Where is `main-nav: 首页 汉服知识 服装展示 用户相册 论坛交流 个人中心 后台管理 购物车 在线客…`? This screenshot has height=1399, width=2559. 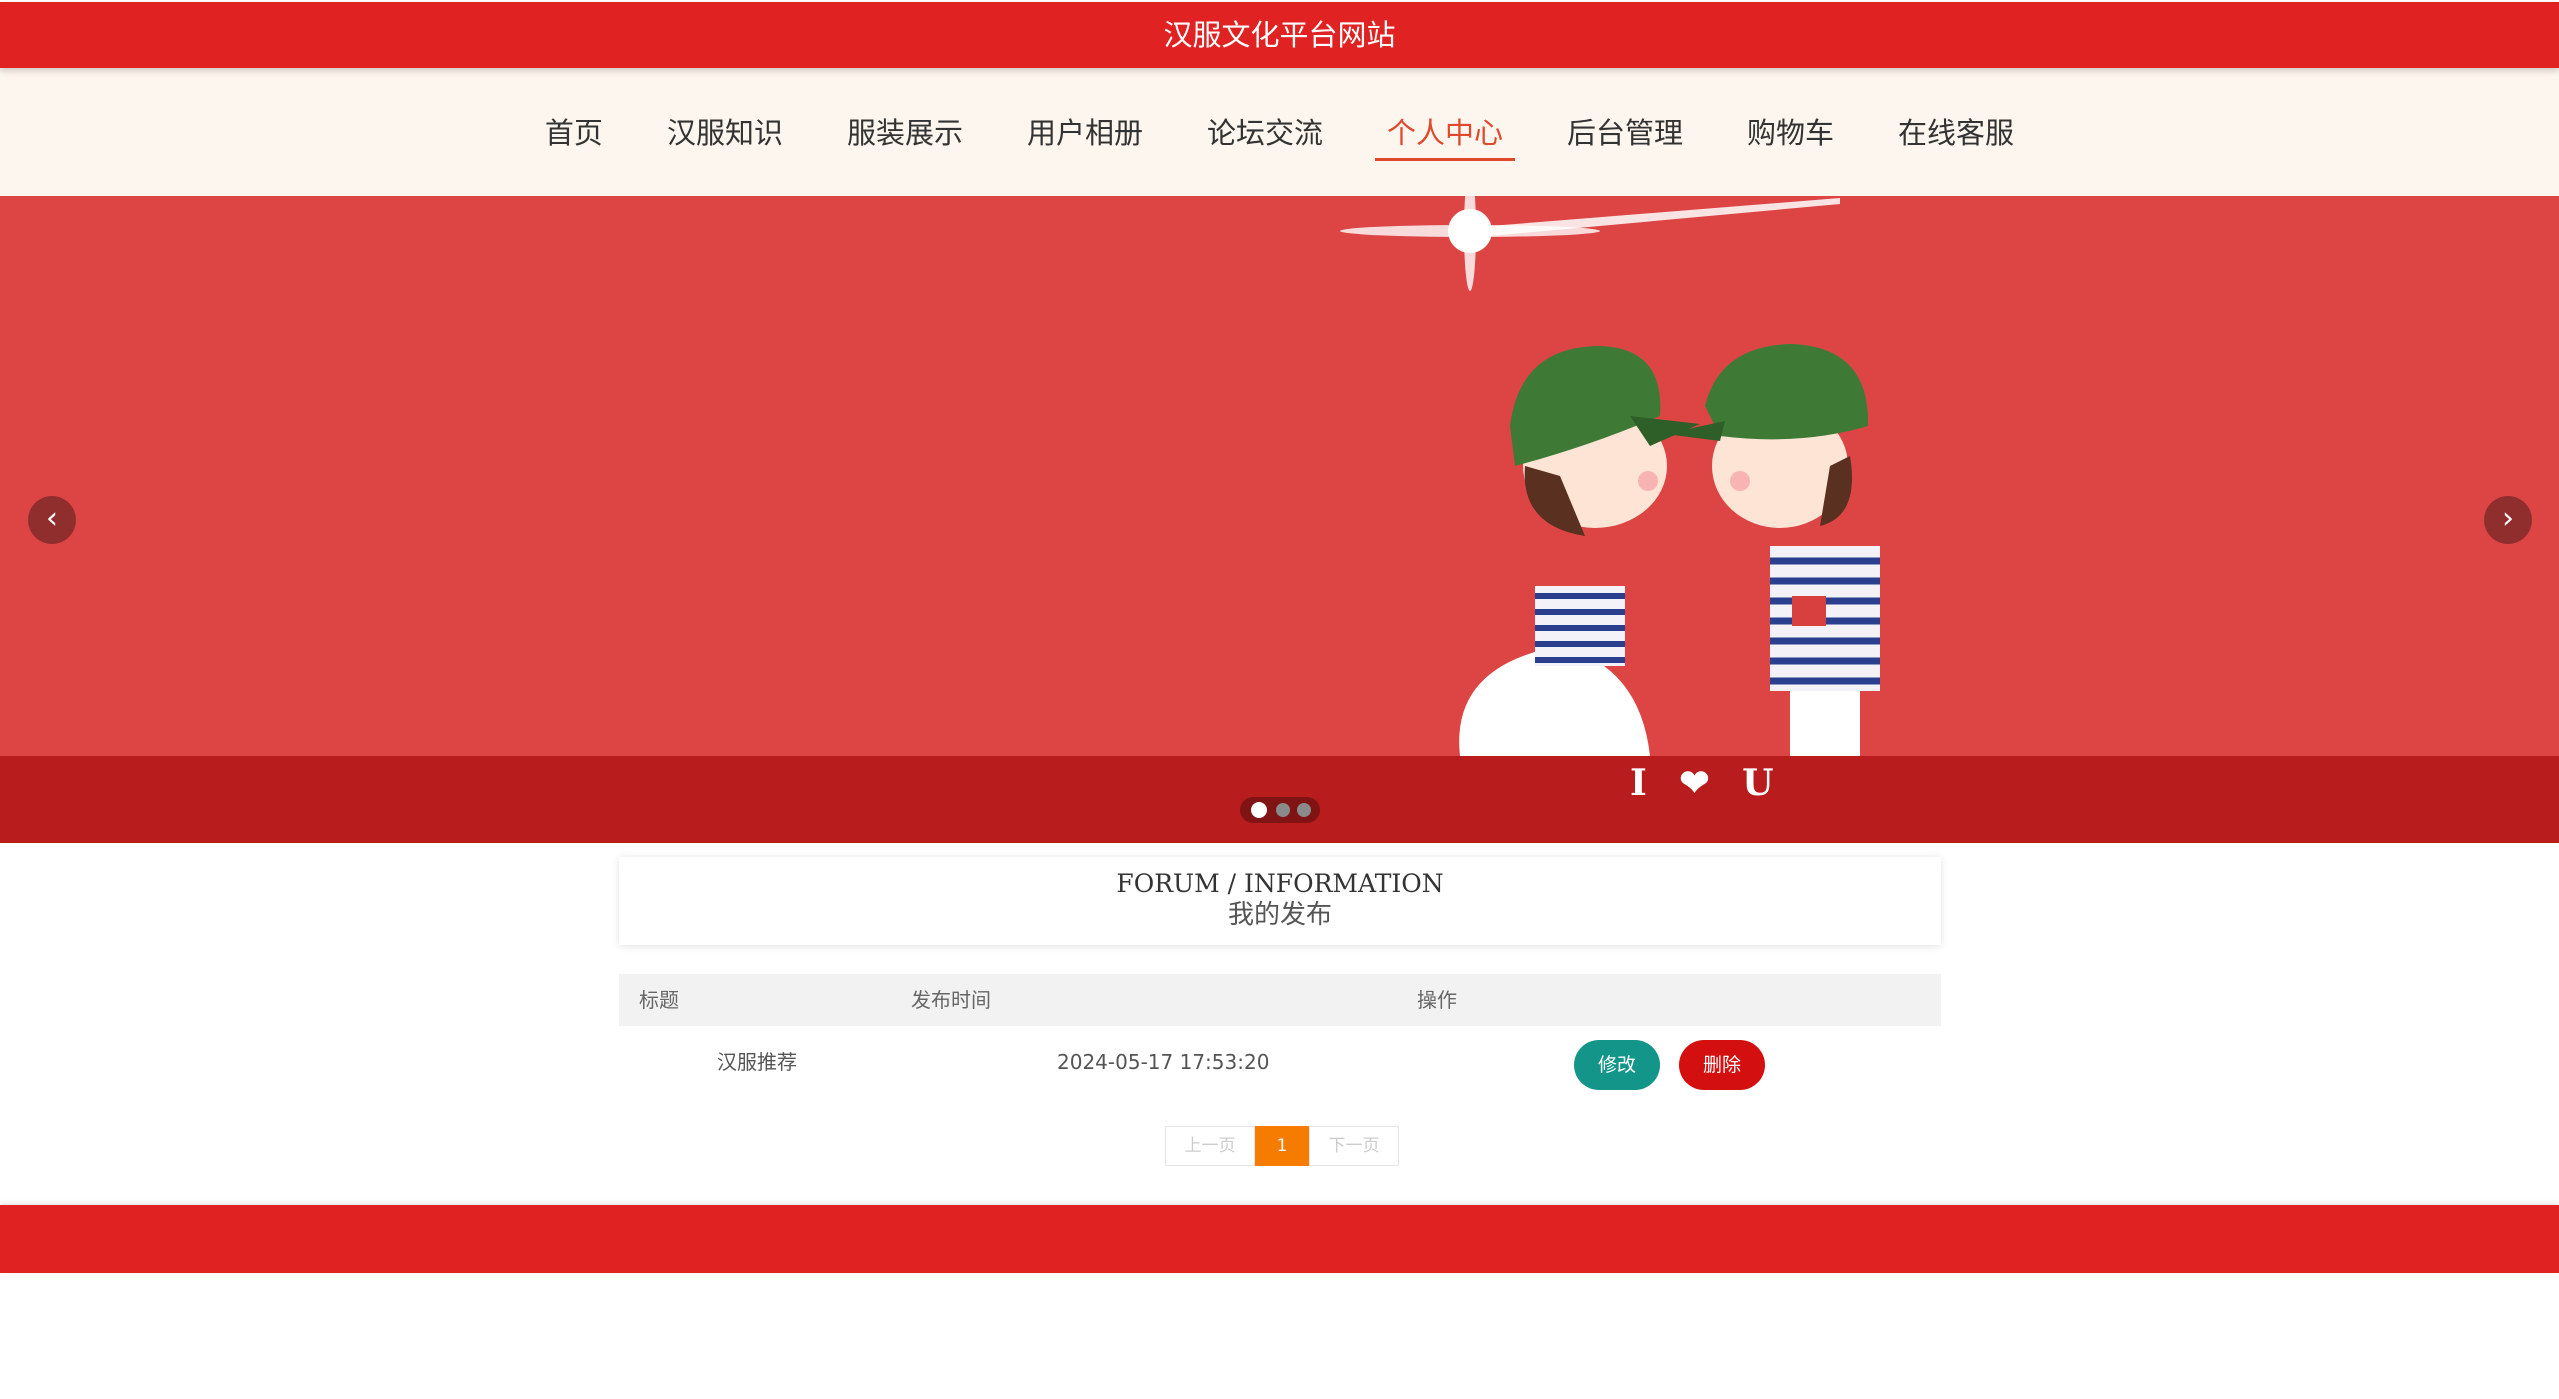
main-nav: 首页 汉服知识 服装展示 用户相册 论坛交流 个人中心 后台管理 购物车 在线客… is located at coordinates (1279, 132).